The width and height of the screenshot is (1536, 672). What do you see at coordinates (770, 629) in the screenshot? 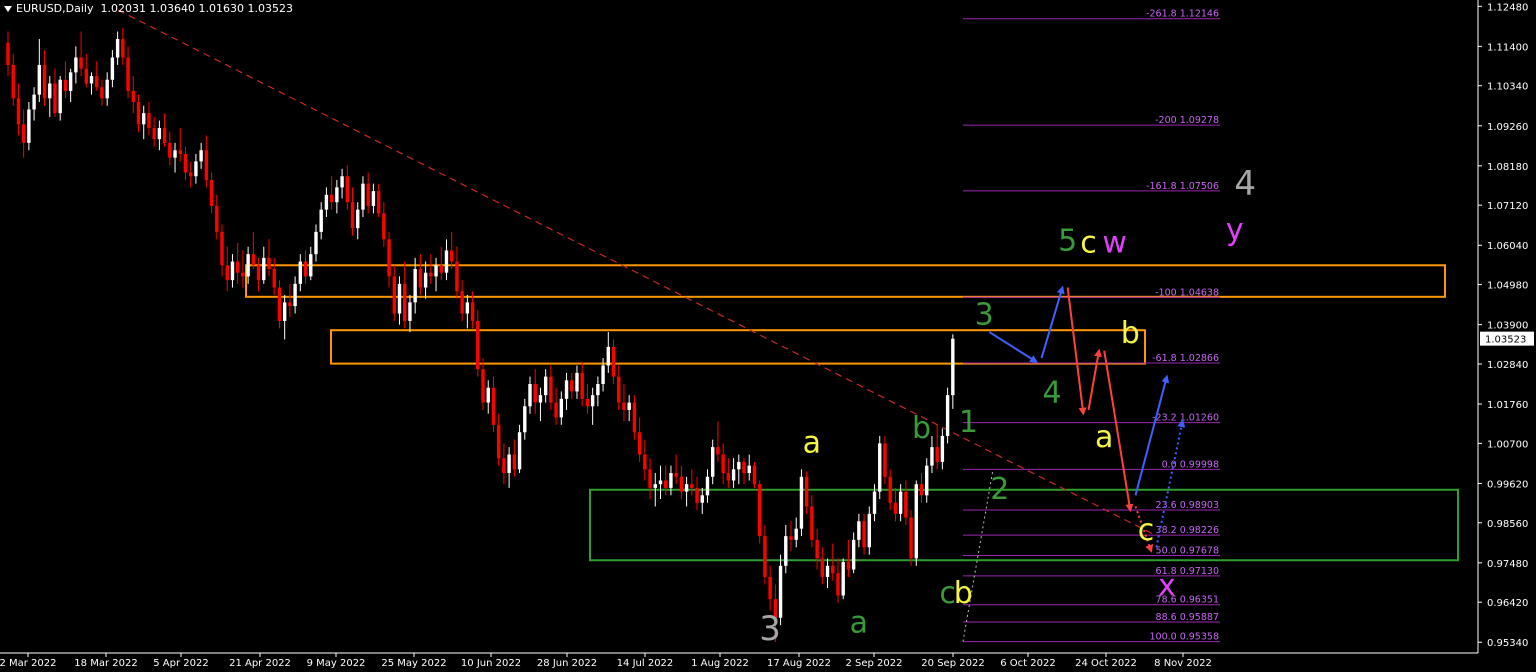
I see `wave-label-gray: 3` at bounding box center [770, 629].